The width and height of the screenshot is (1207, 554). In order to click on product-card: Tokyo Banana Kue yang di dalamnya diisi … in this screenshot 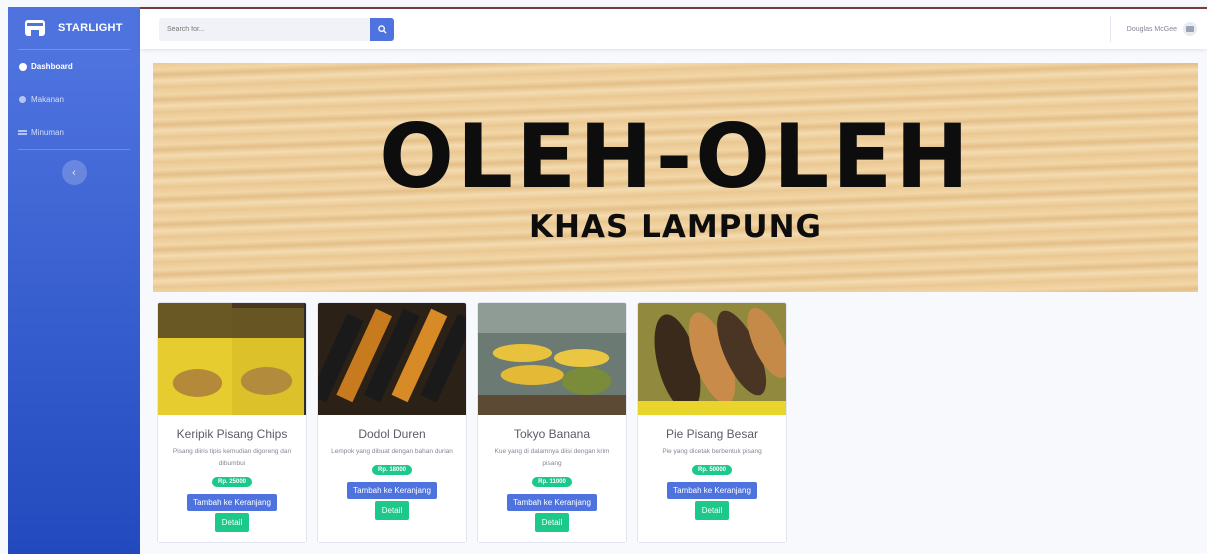, I will do `click(552, 422)`.